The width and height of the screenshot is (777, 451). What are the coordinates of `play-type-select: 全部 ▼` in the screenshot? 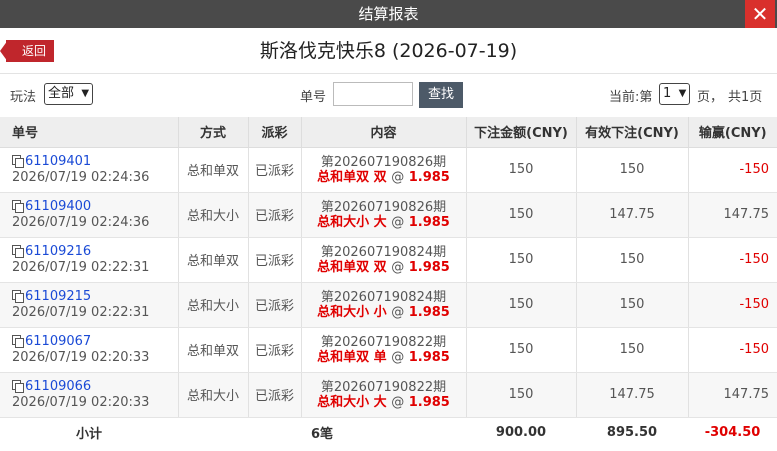 It's located at (69, 94).